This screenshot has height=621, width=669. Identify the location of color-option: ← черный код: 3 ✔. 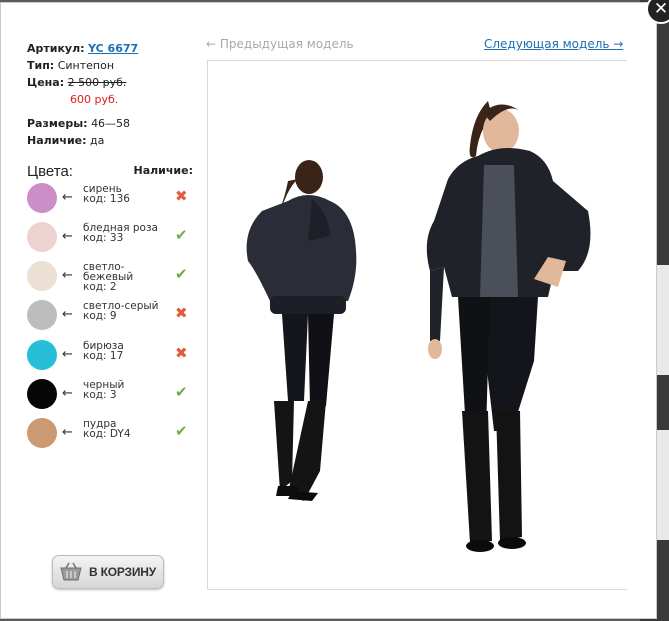
(110, 396).